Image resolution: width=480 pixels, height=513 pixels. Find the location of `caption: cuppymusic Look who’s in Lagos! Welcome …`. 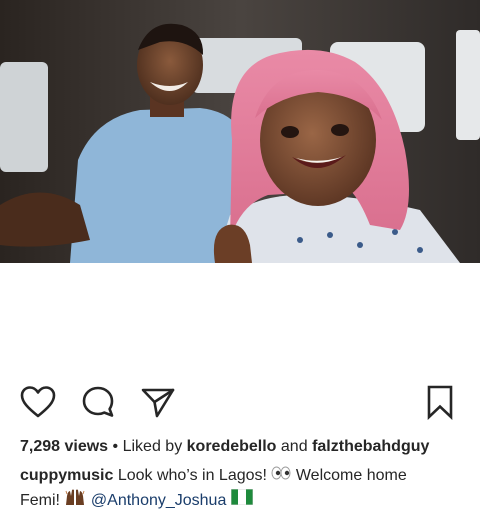

caption: cuppymusic Look who’s in Lagos! Welcome … is located at coordinates (245, 488).